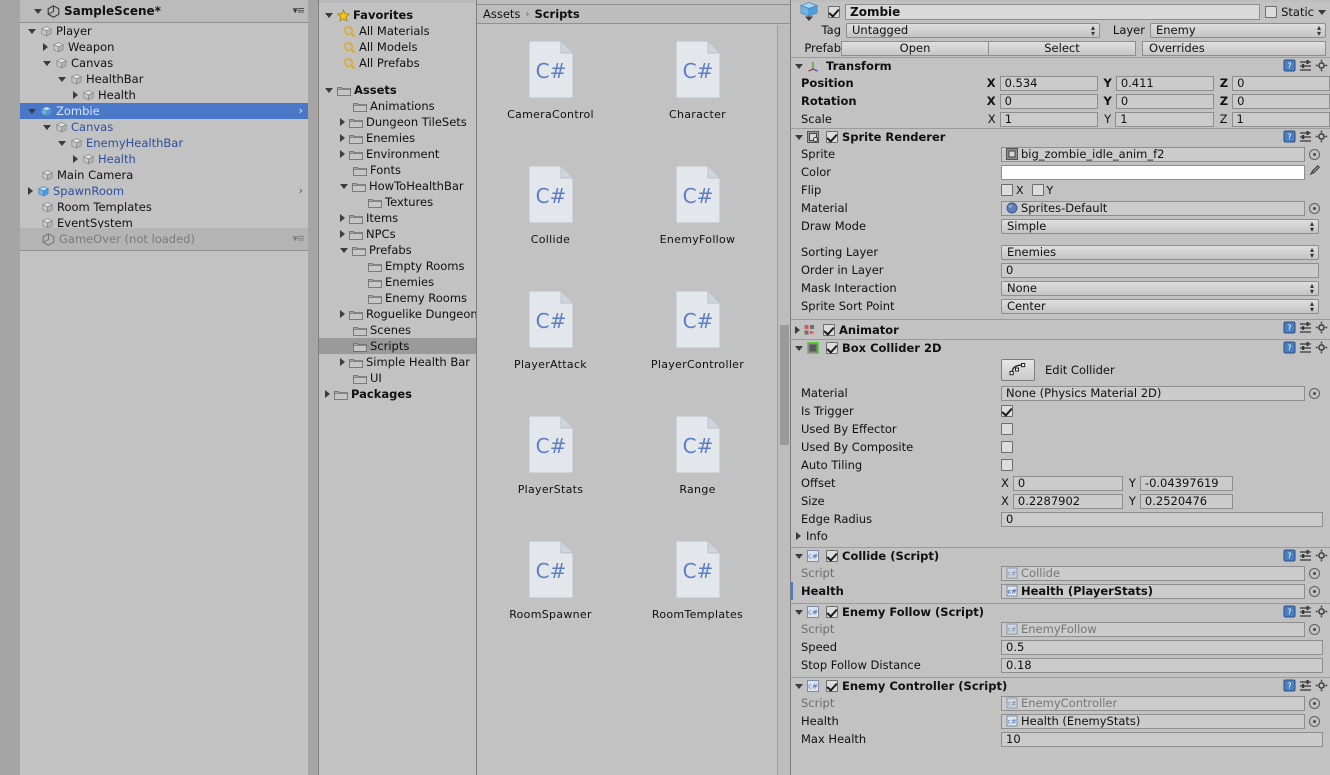  I want to click on sprite-object-field: big_zombie_idle_anim_f2, so click(1153, 154).